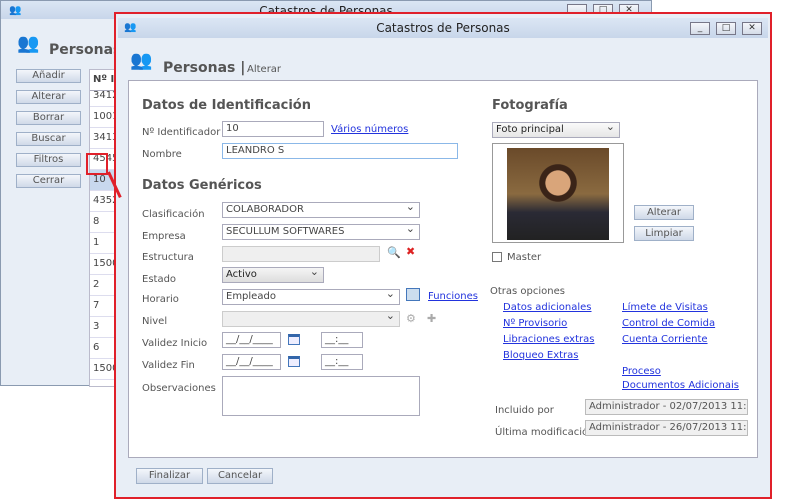  Describe the element at coordinates (535, 323) in the screenshot. I see `link-left-1: Nº Provisorio` at that location.